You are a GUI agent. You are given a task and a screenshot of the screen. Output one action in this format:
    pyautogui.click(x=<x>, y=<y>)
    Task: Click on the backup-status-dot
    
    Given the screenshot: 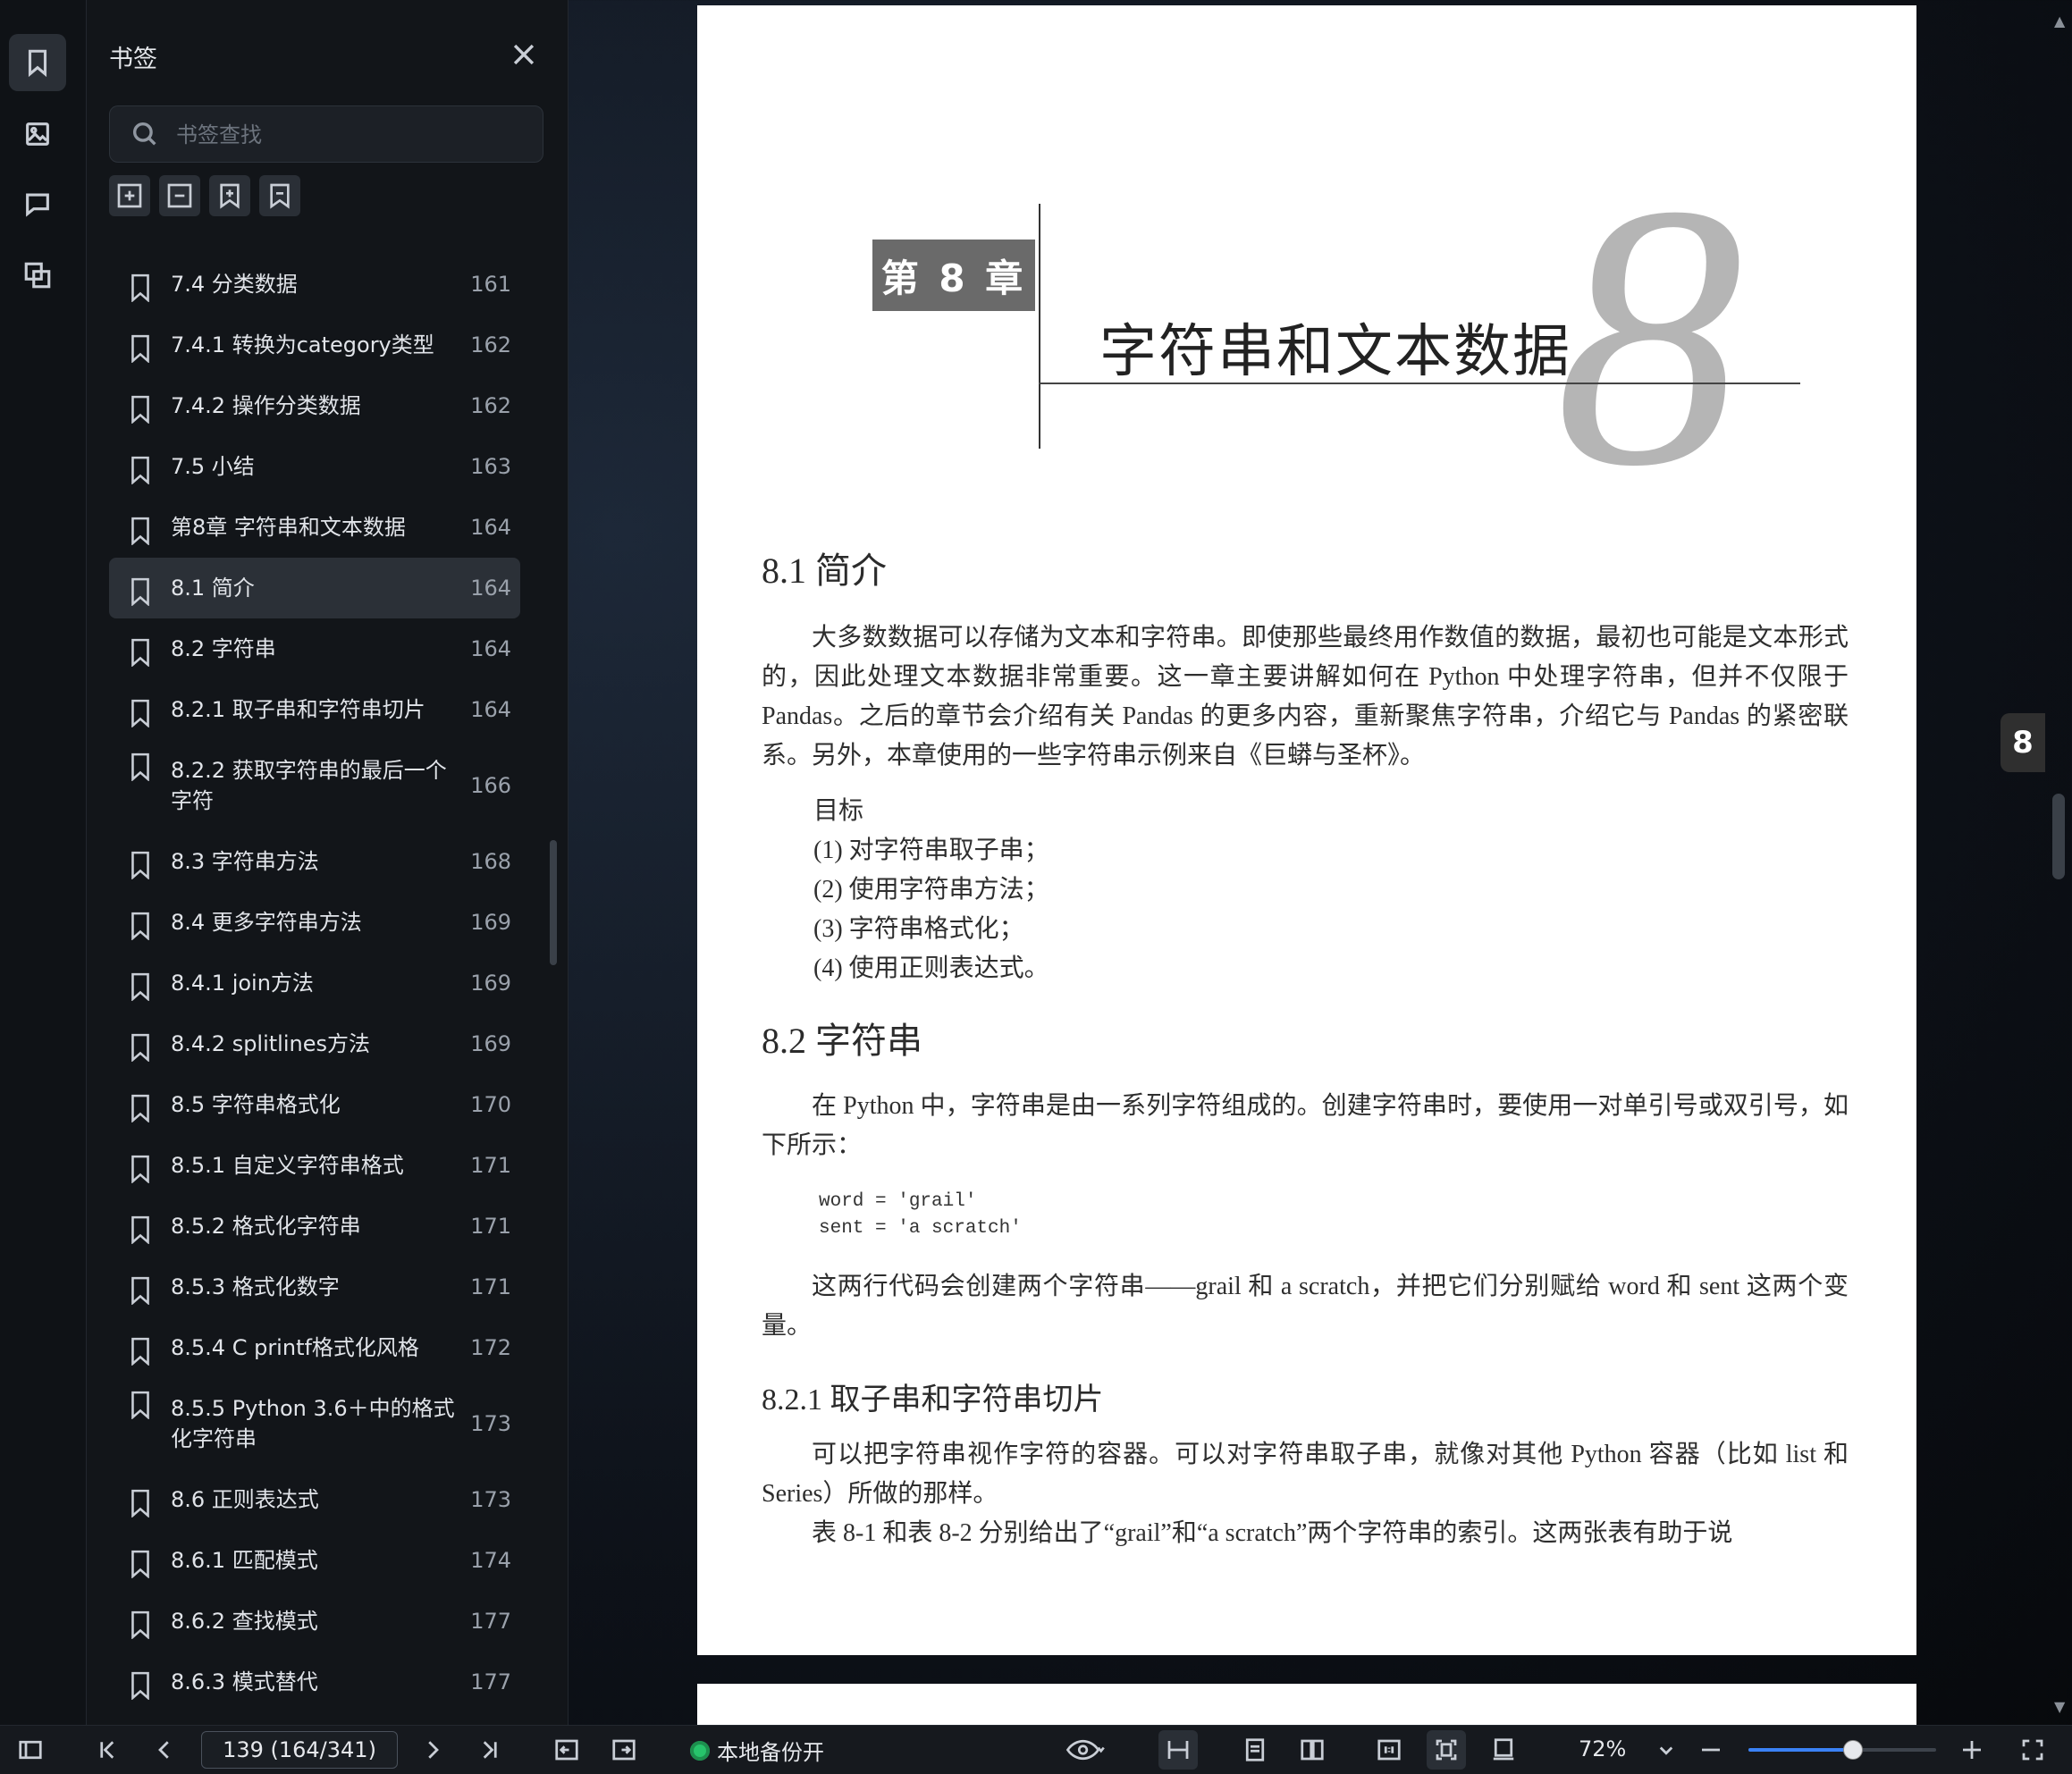 What is the action you would take?
    pyautogui.click(x=700, y=1751)
    